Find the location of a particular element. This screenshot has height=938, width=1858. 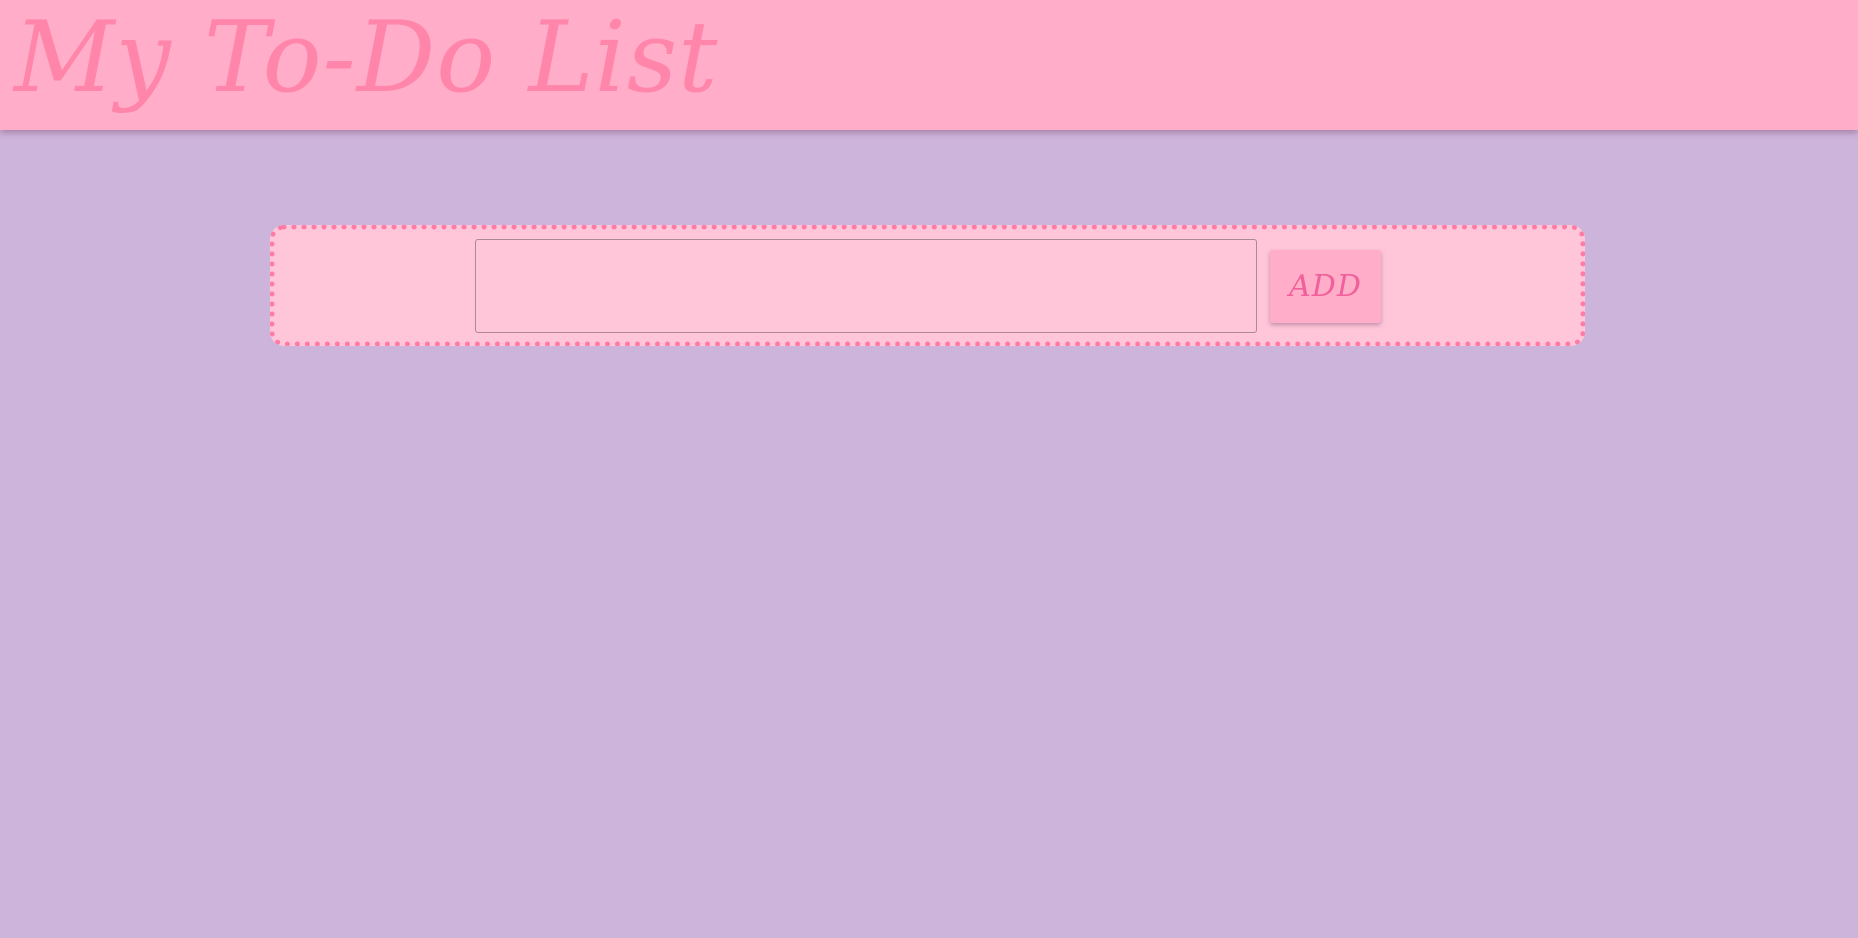

add-button: ADD is located at coordinates (1325, 286).